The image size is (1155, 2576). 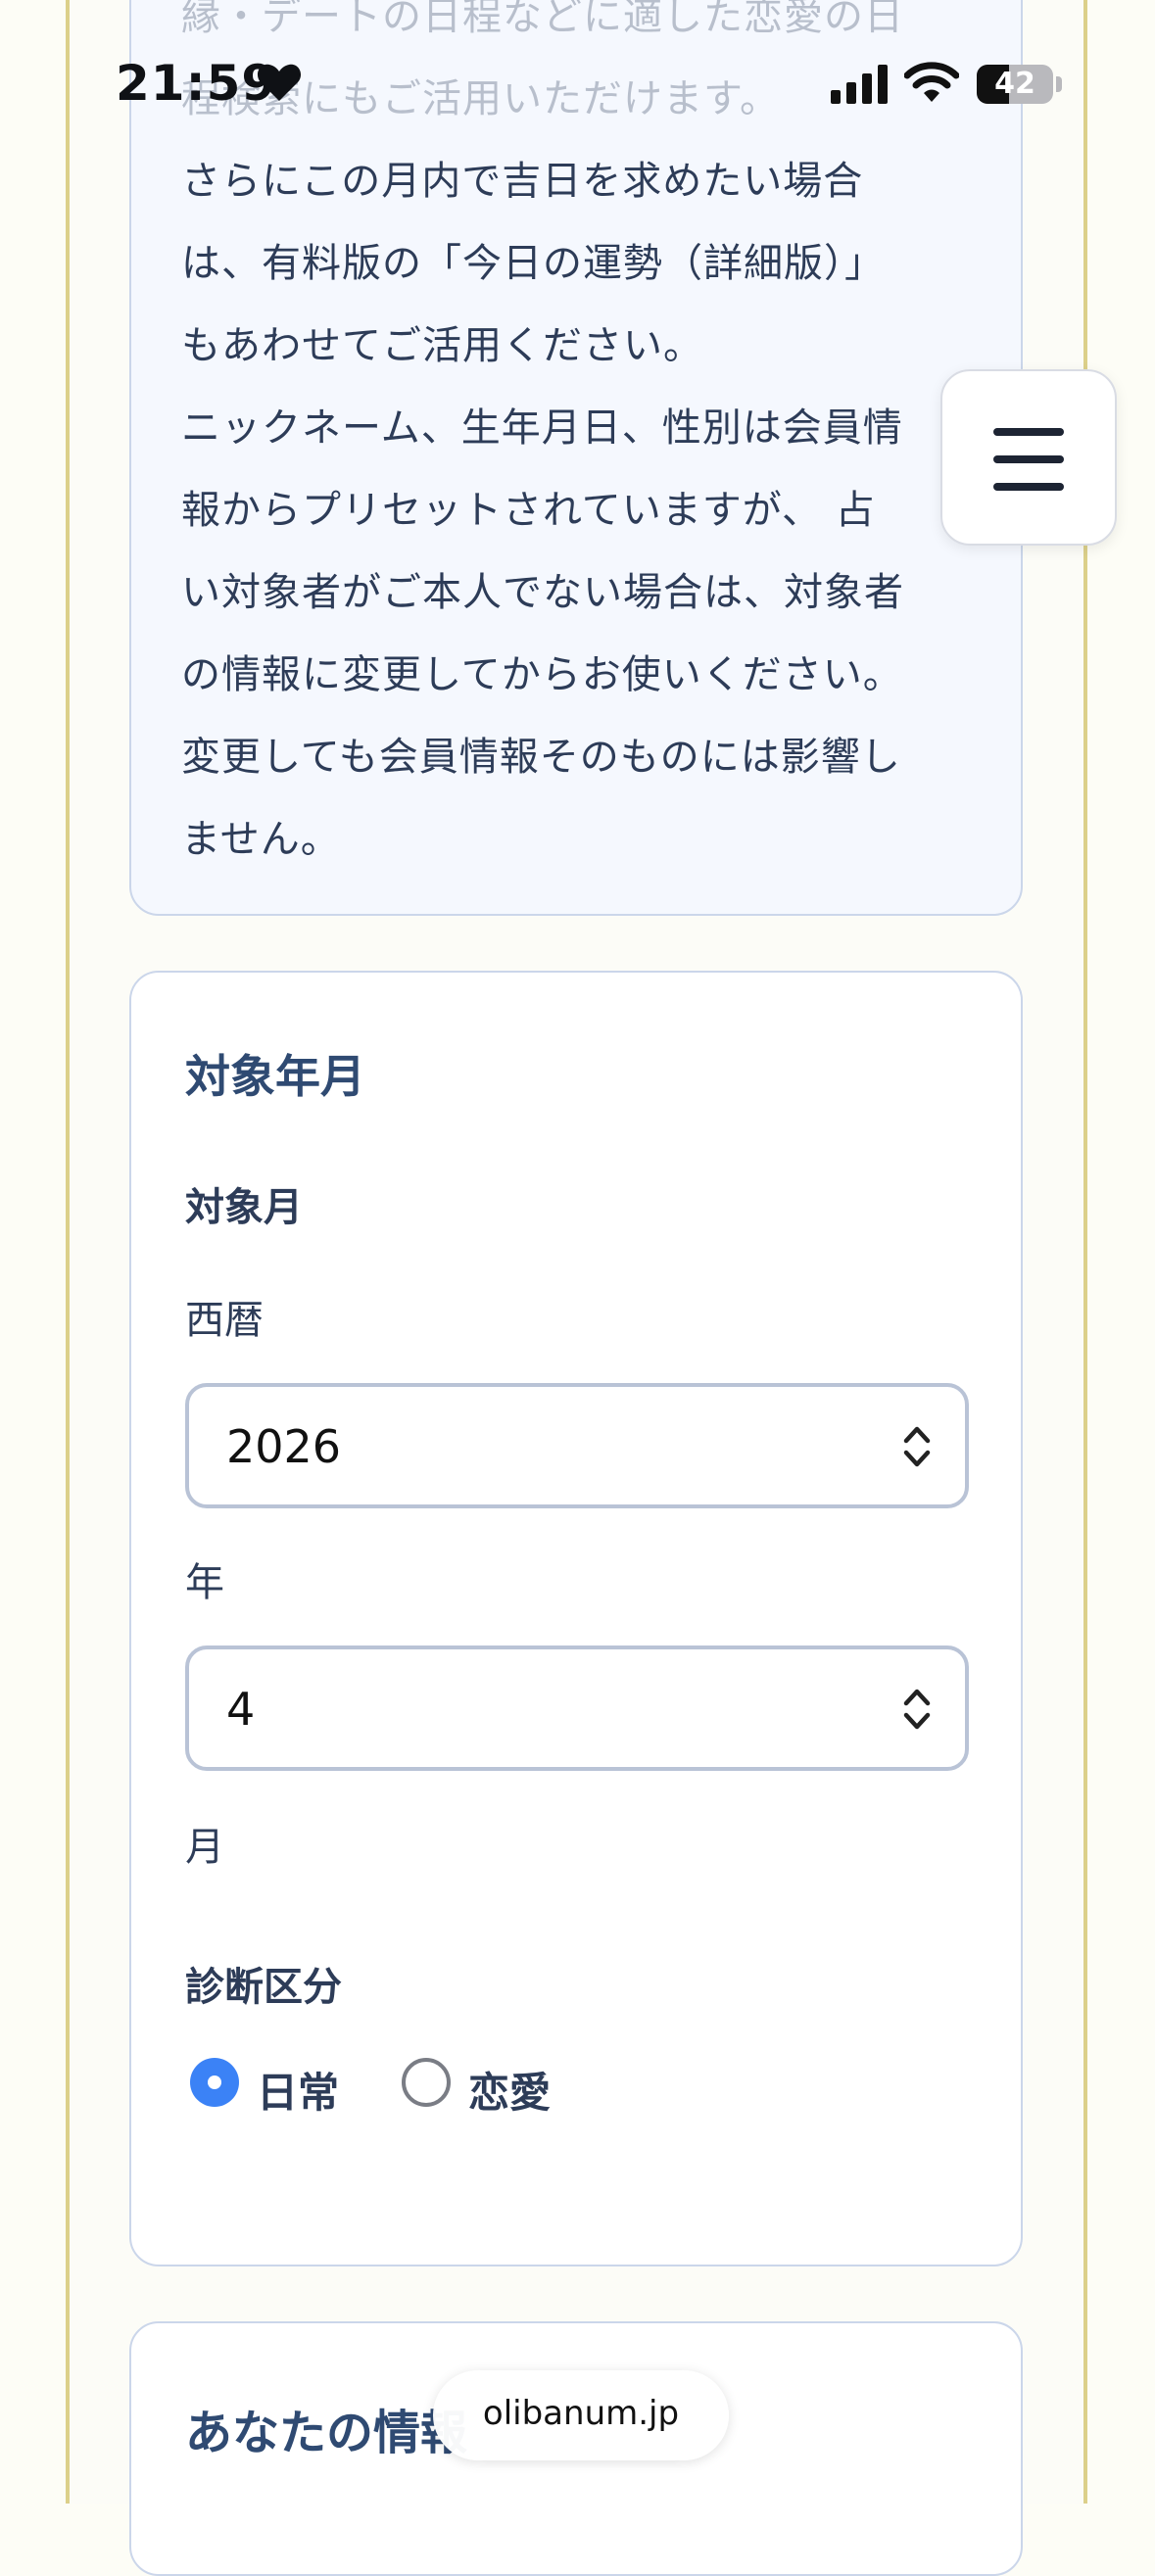 What do you see at coordinates (442, 346) in the screenshot?
I see `info-line: もあわせてご活用ください。` at bounding box center [442, 346].